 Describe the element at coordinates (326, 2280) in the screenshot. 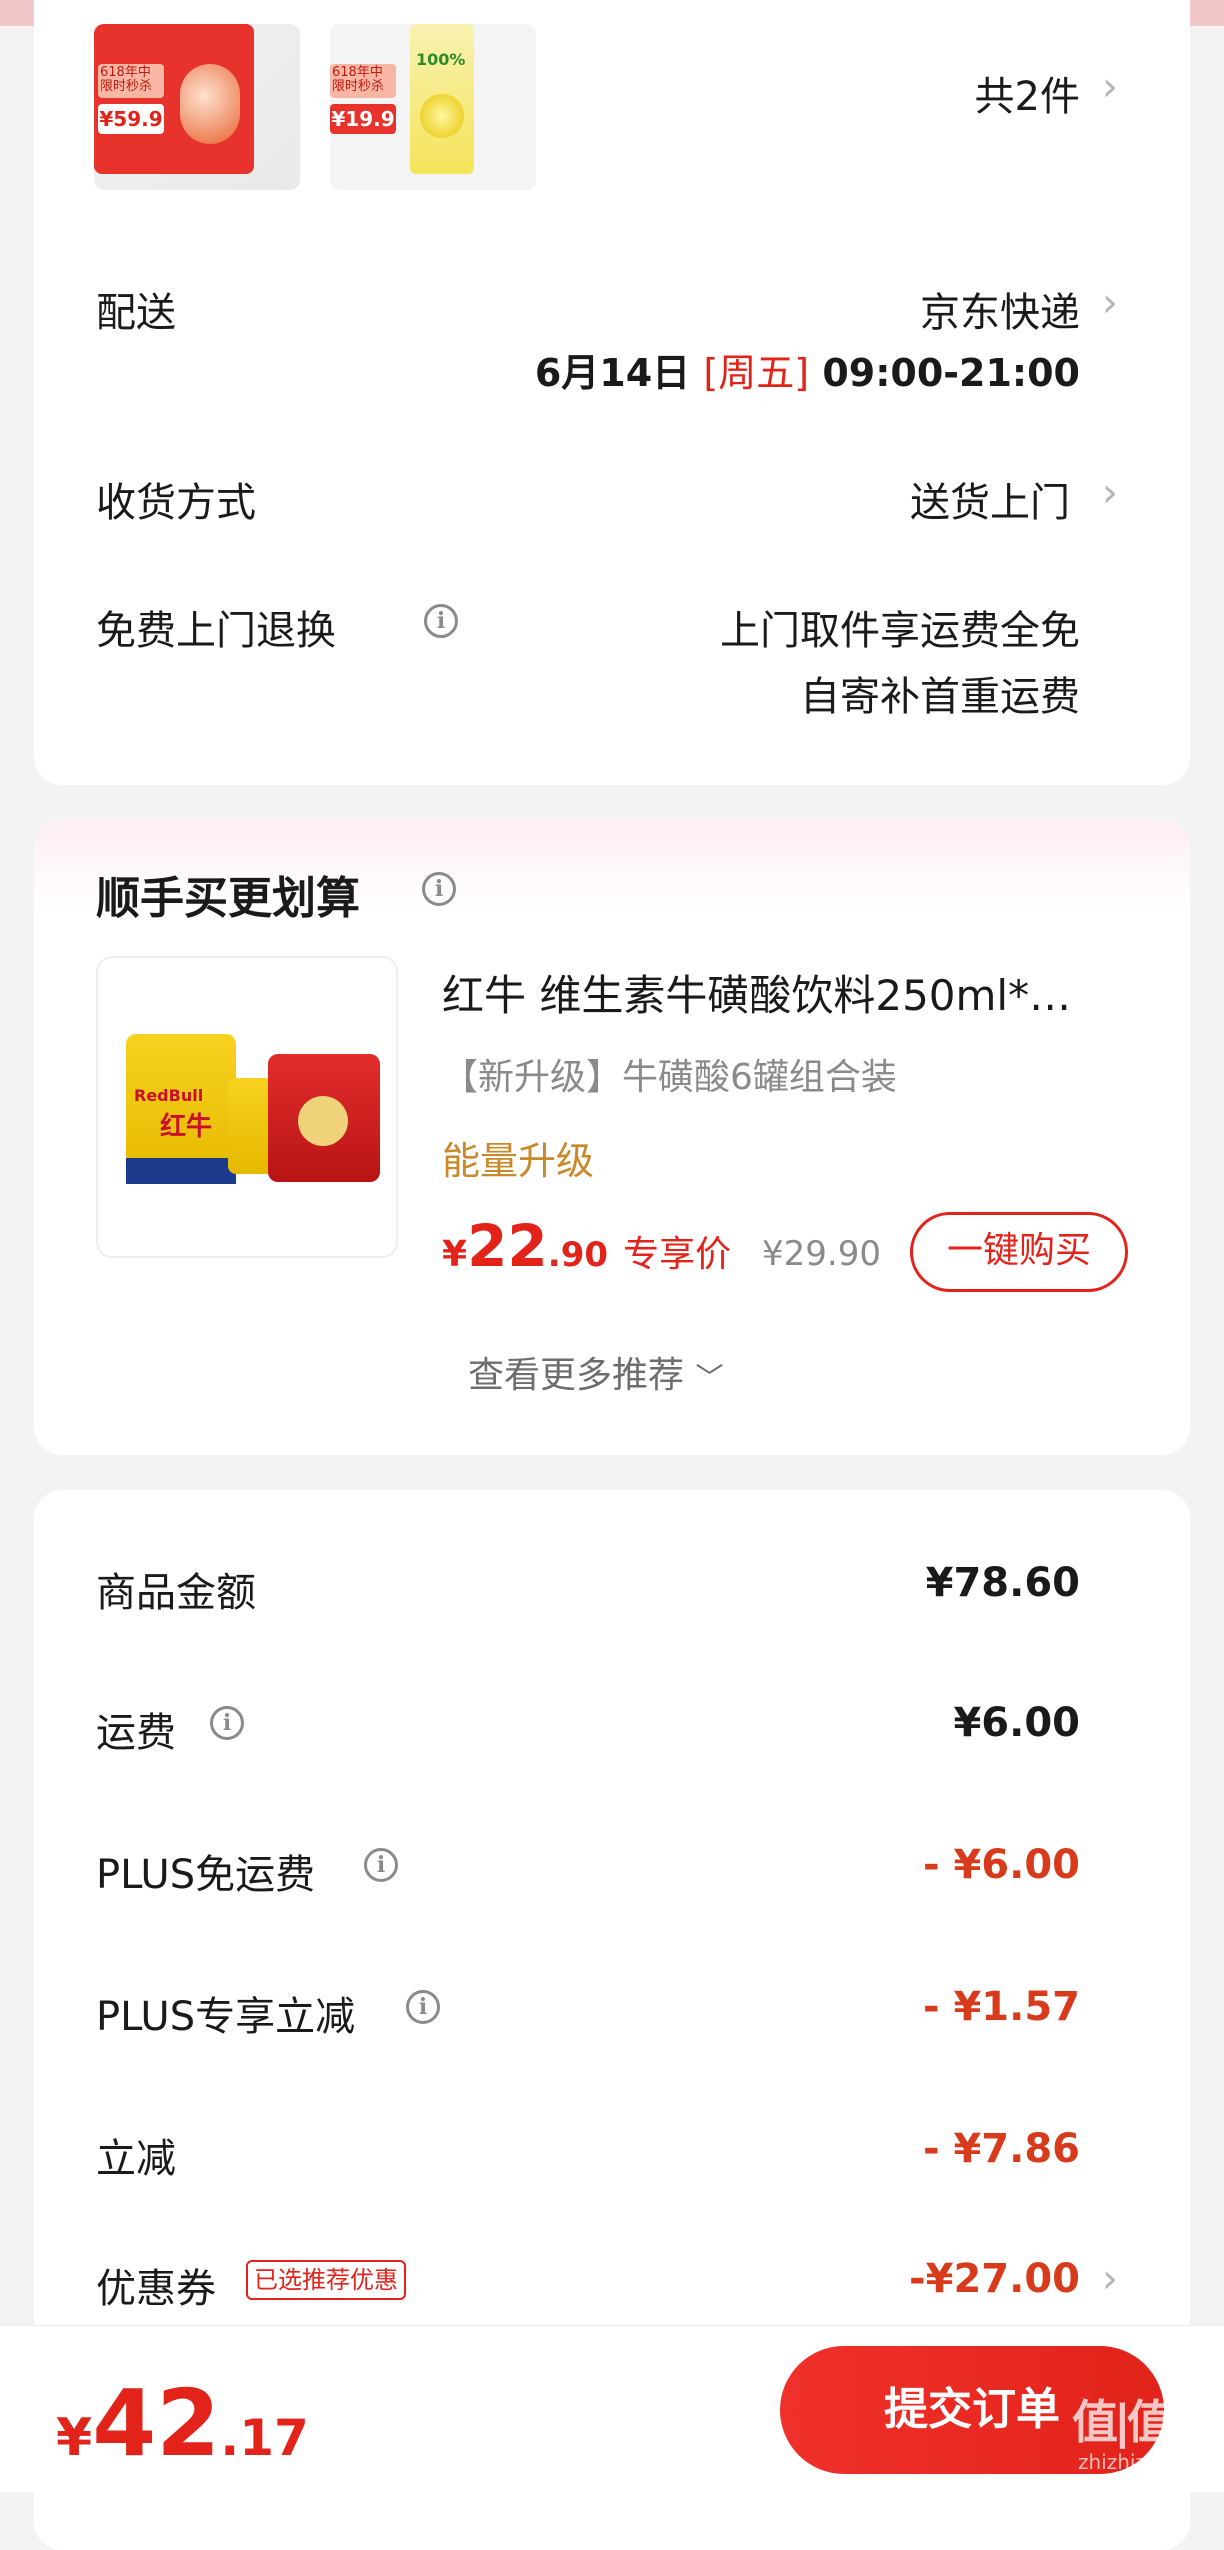

I see `coupon-badge: 已选推荐优惠` at that location.